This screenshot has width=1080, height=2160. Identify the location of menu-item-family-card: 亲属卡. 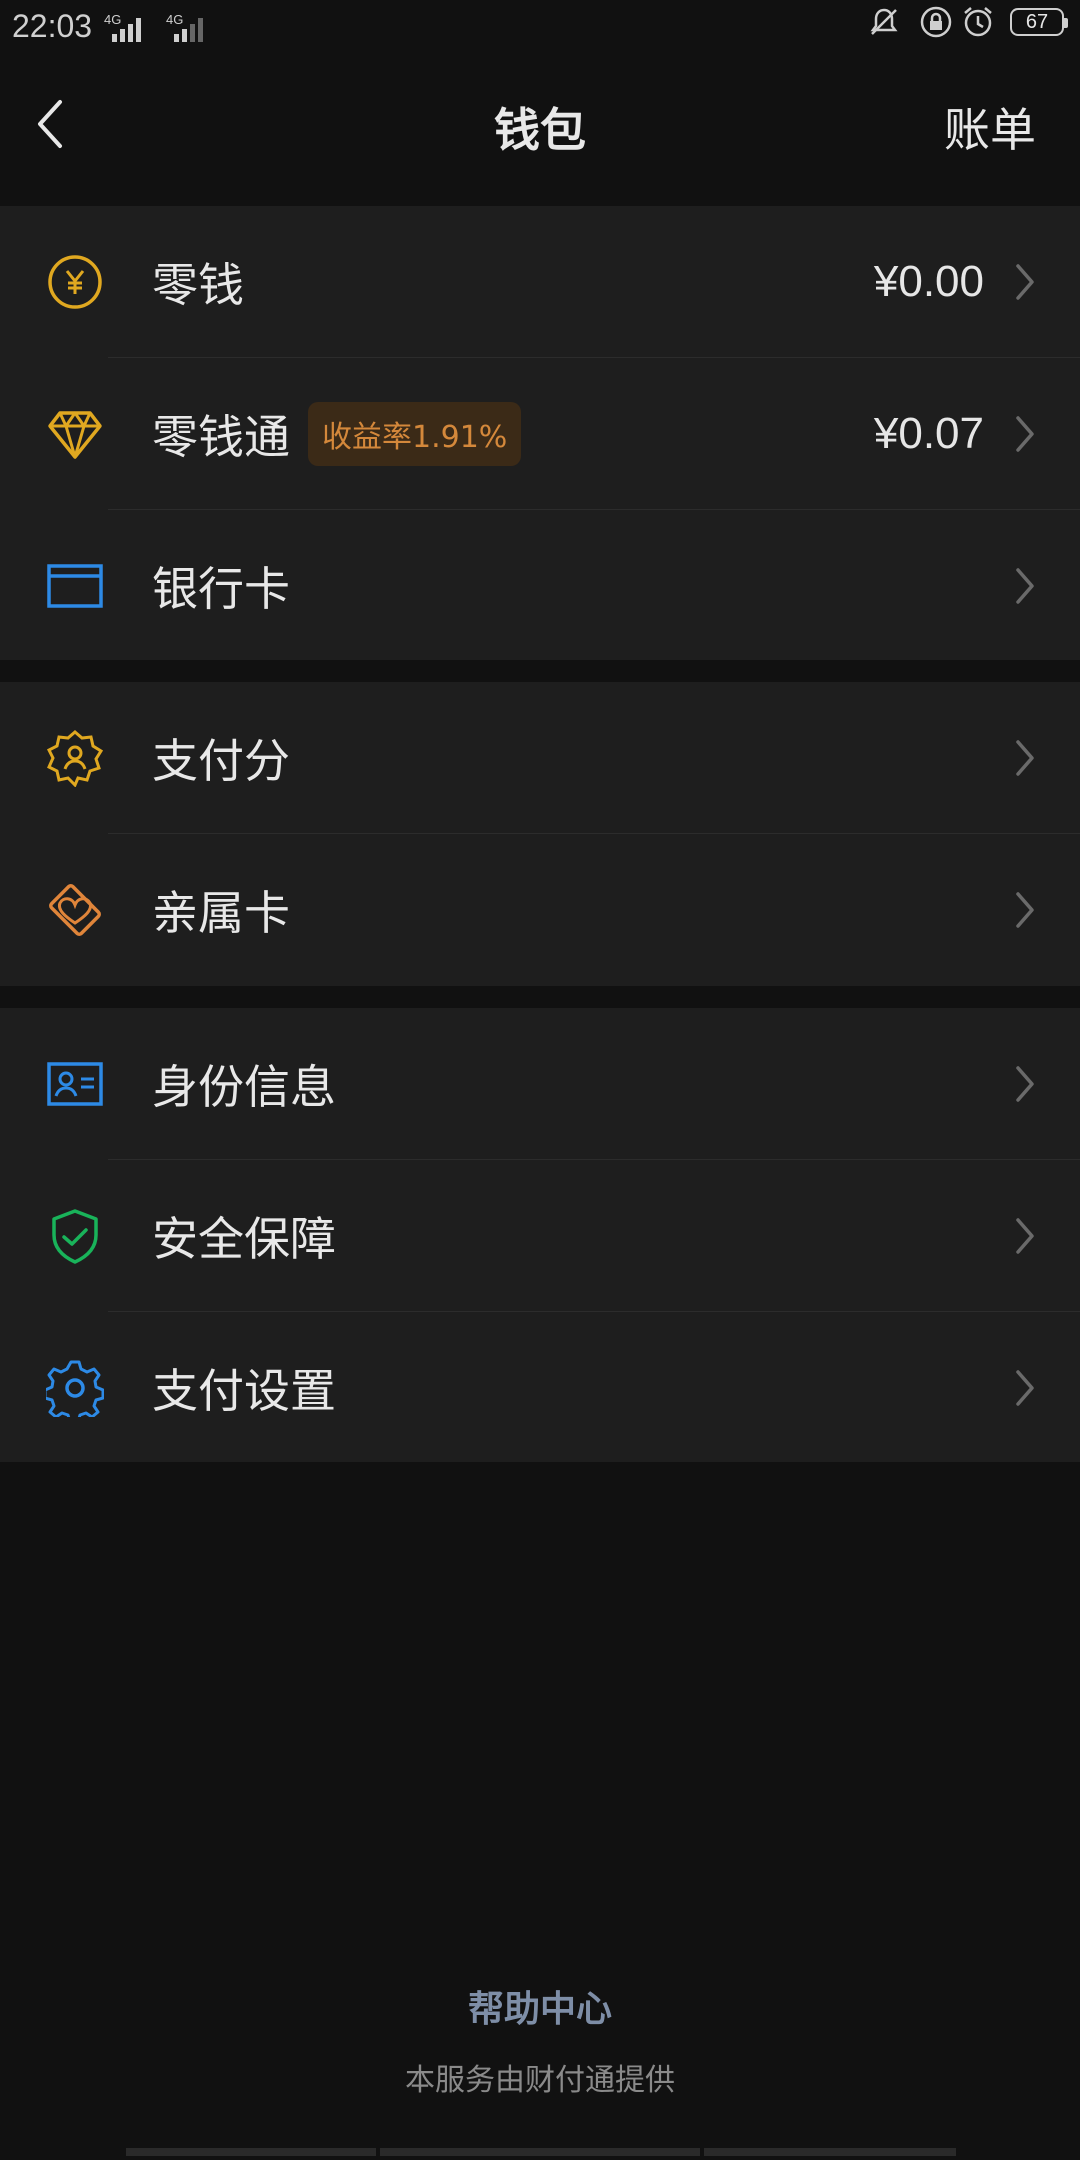
(540, 910).